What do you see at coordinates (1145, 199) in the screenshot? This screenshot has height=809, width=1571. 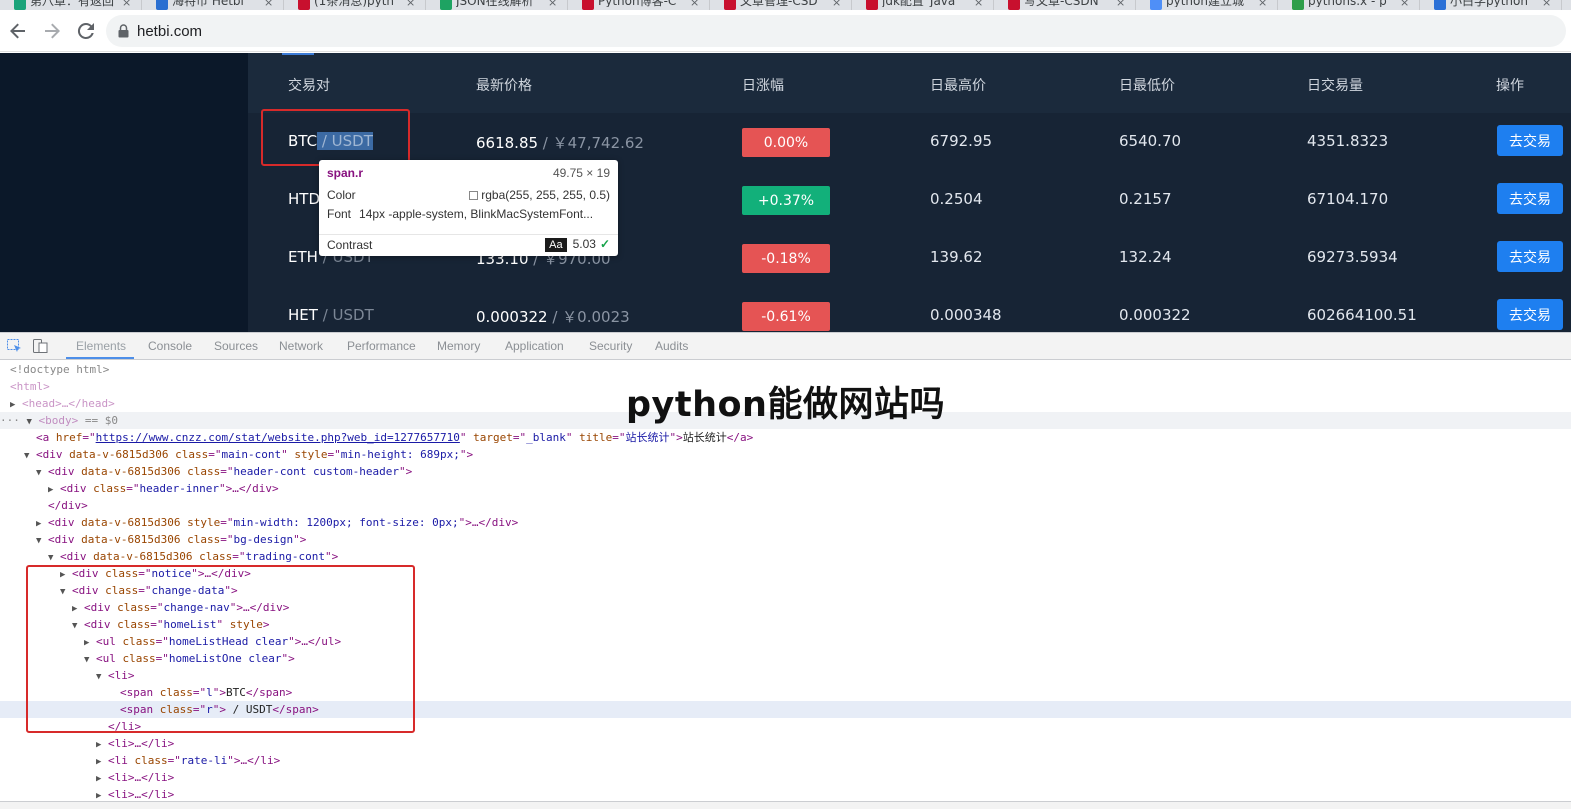 I see `low-cell: 0.2157` at bounding box center [1145, 199].